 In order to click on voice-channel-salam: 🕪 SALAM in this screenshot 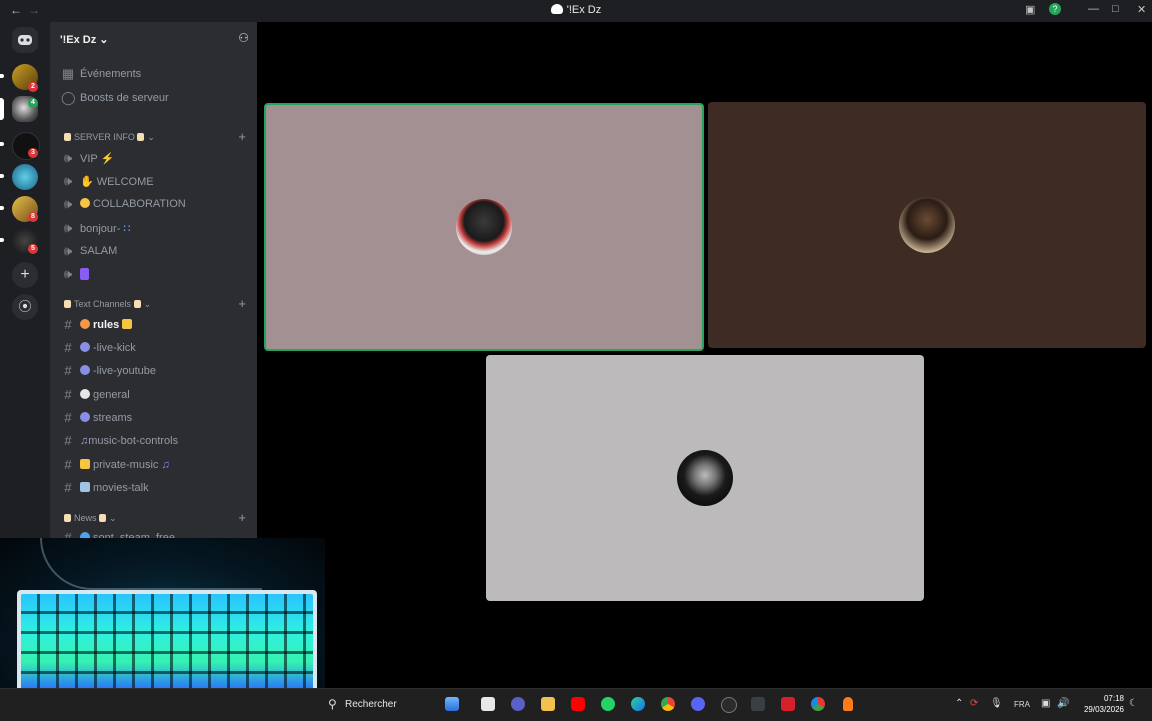, I will do `click(153, 251)`.